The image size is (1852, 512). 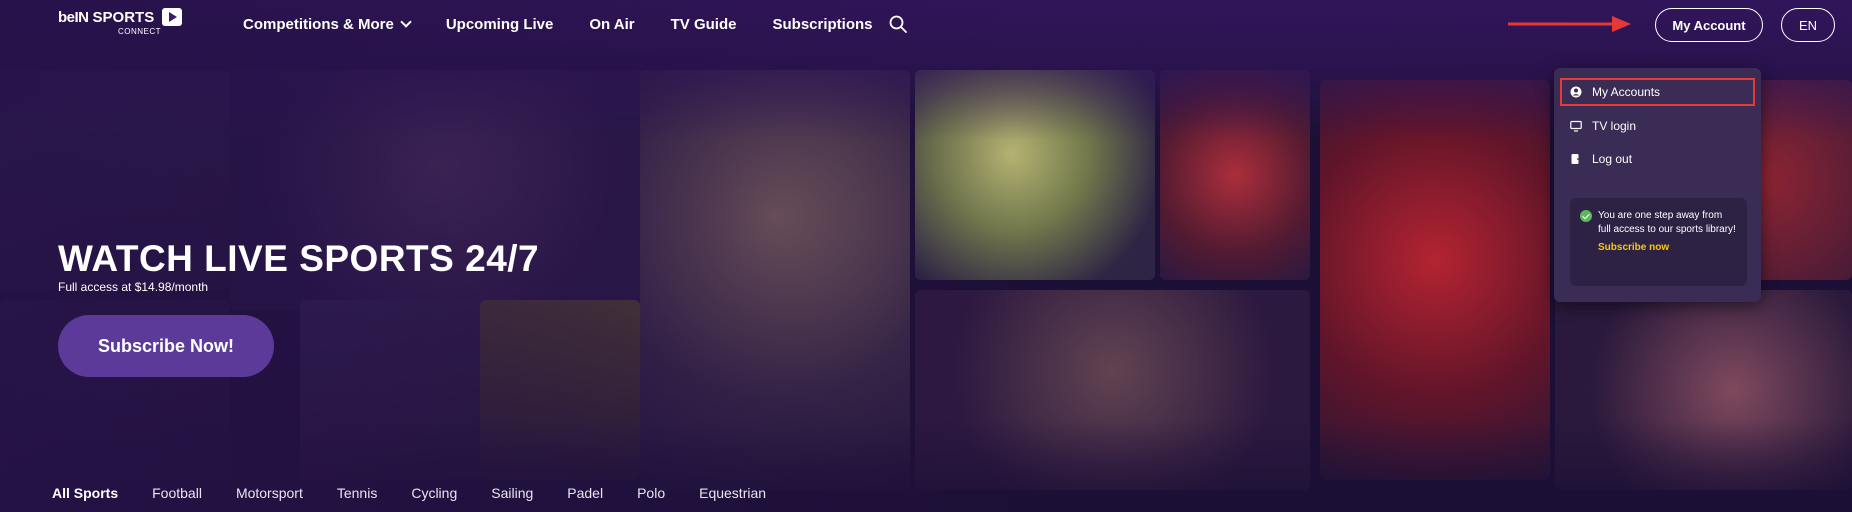 I want to click on play-icon, so click(x=172, y=17).